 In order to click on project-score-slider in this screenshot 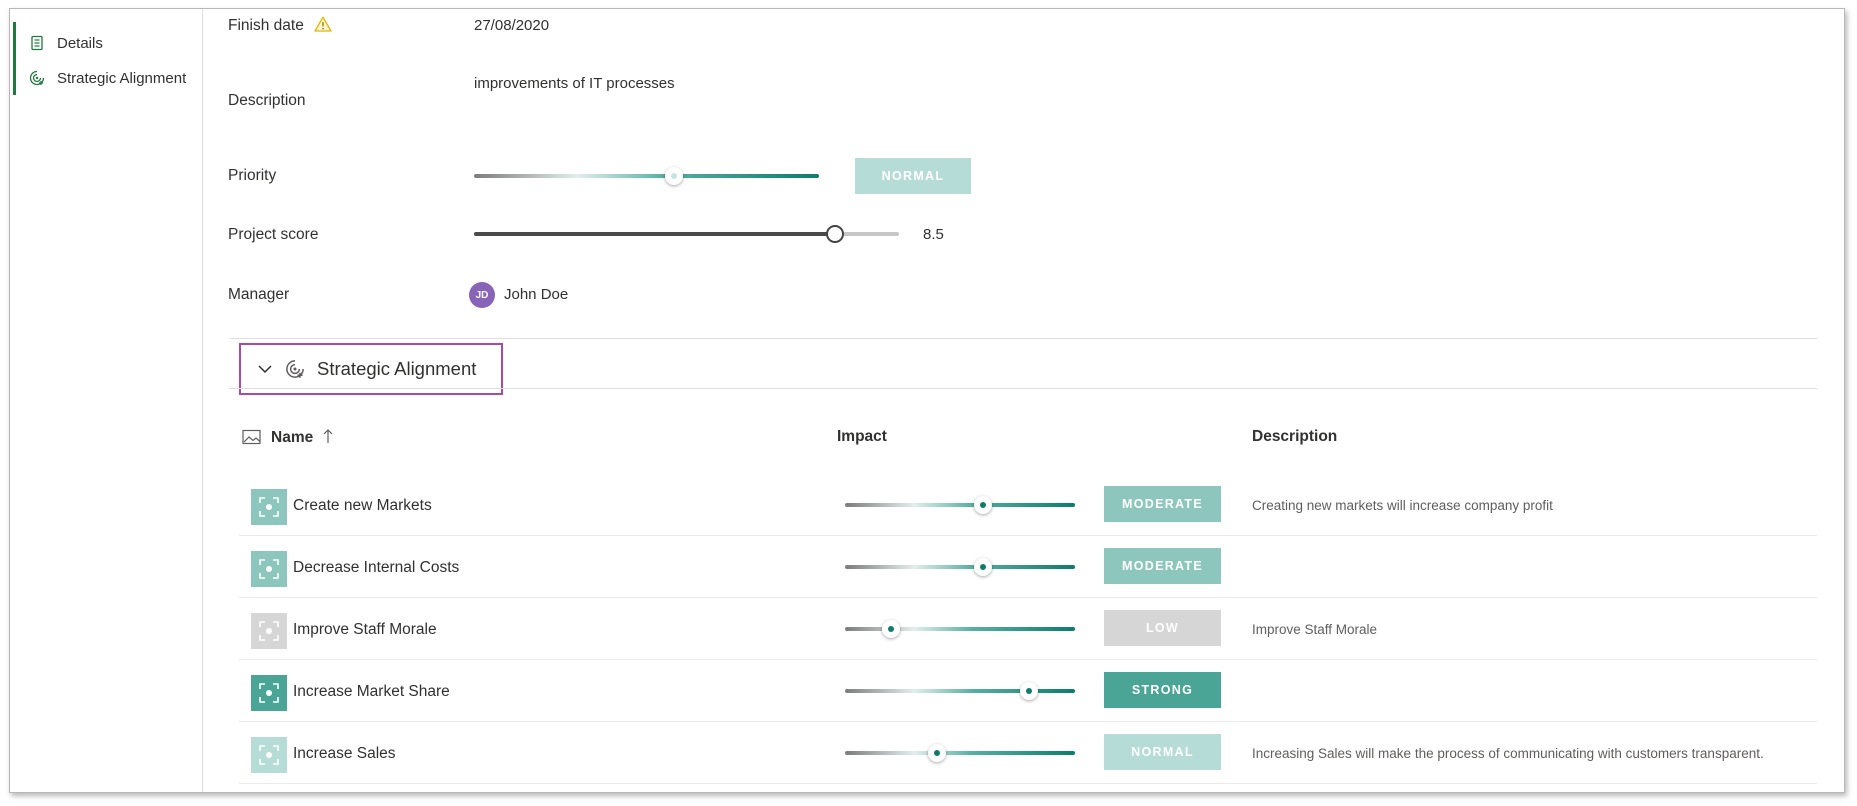, I will do `click(686, 234)`.